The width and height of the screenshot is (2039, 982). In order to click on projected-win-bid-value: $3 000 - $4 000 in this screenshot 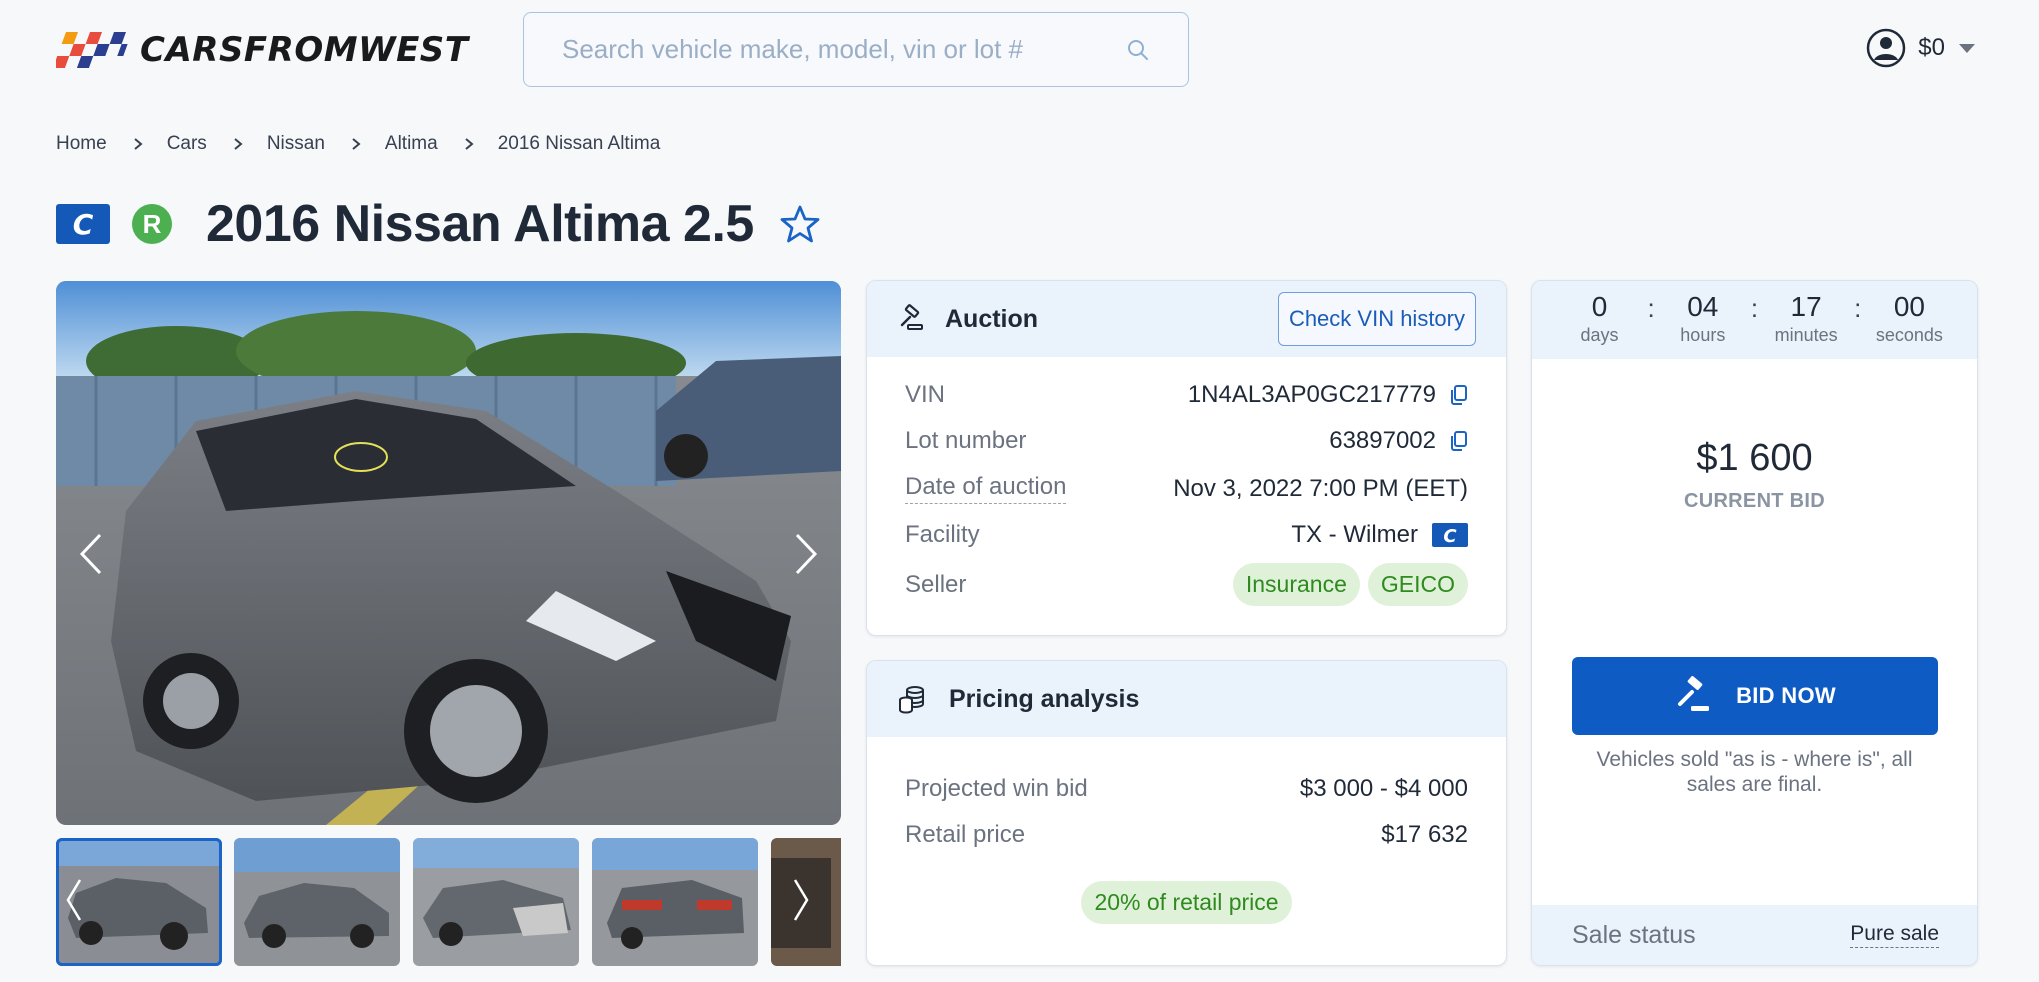, I will do `click(1383, 788)`.